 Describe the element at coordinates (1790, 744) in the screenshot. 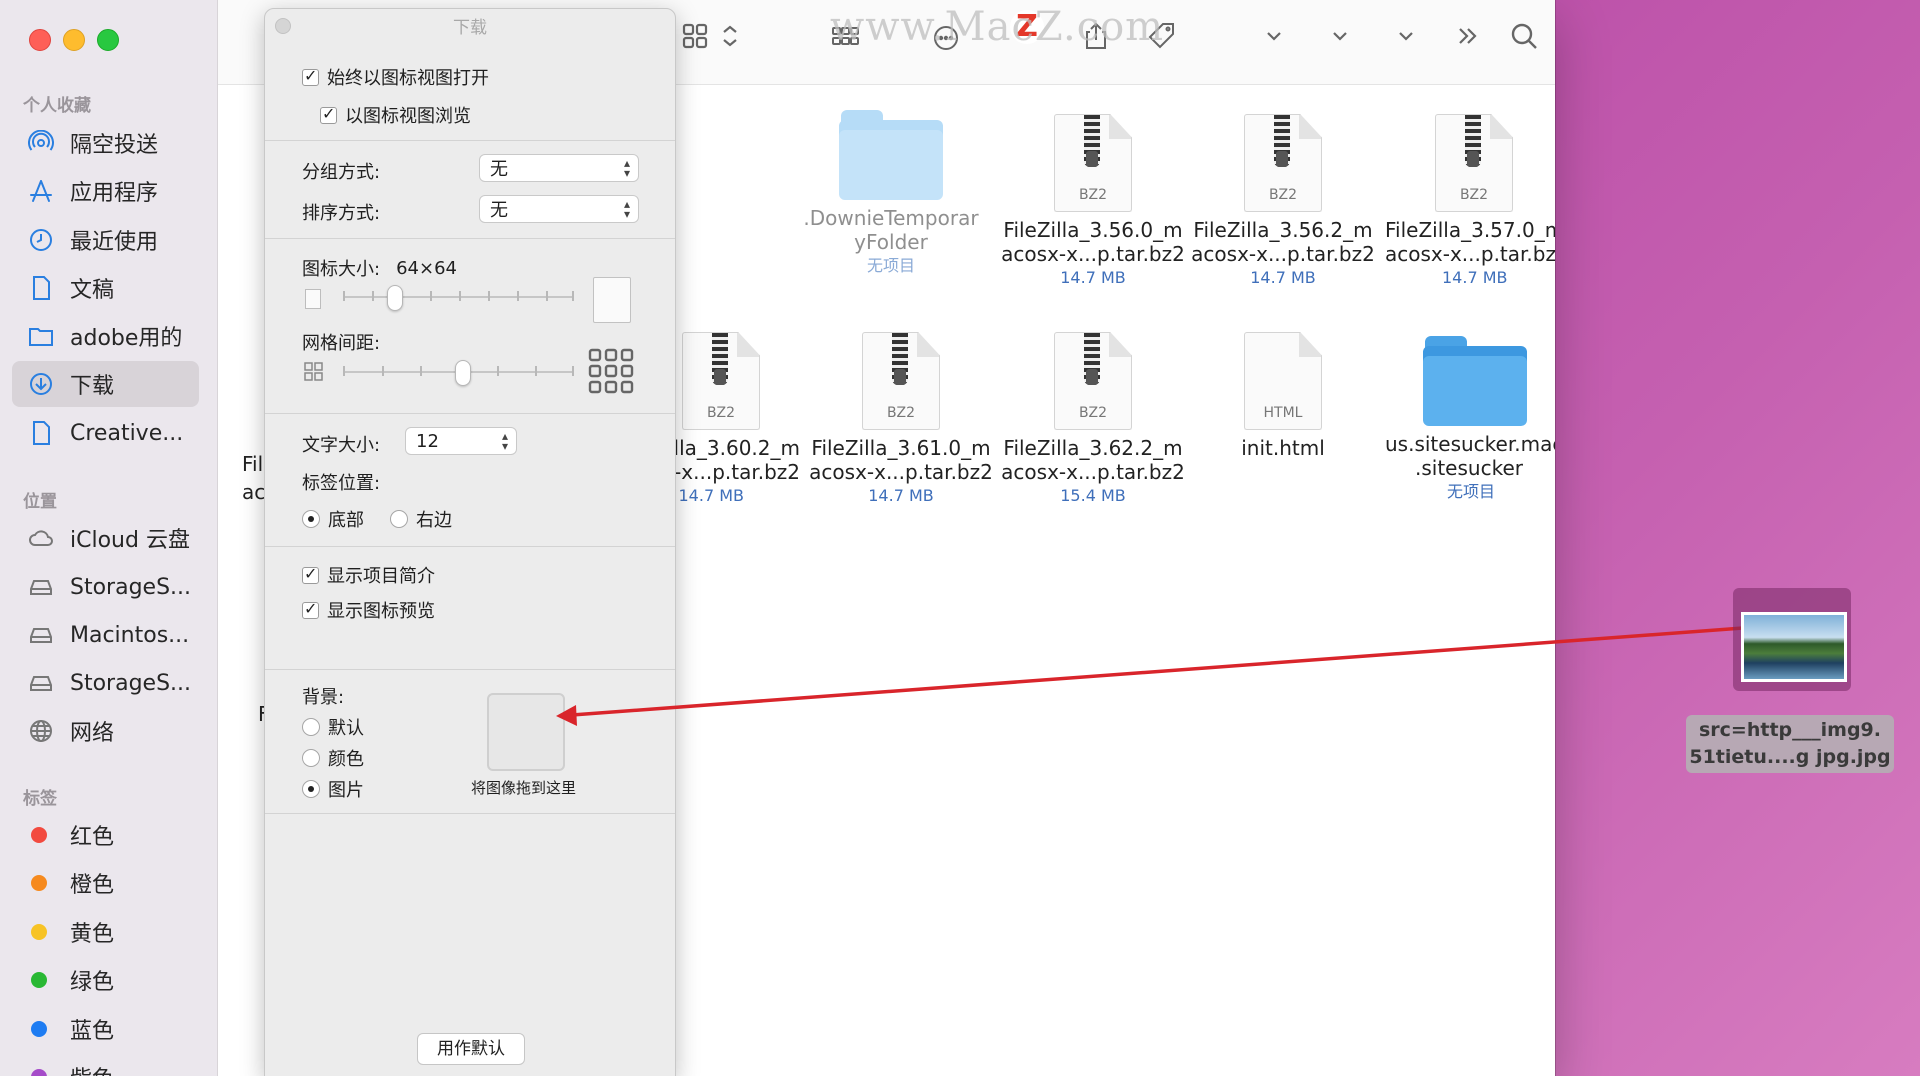

I see `dragged-file-label: src=http___img9. 51tietu....g jpg.jpg` at that location.